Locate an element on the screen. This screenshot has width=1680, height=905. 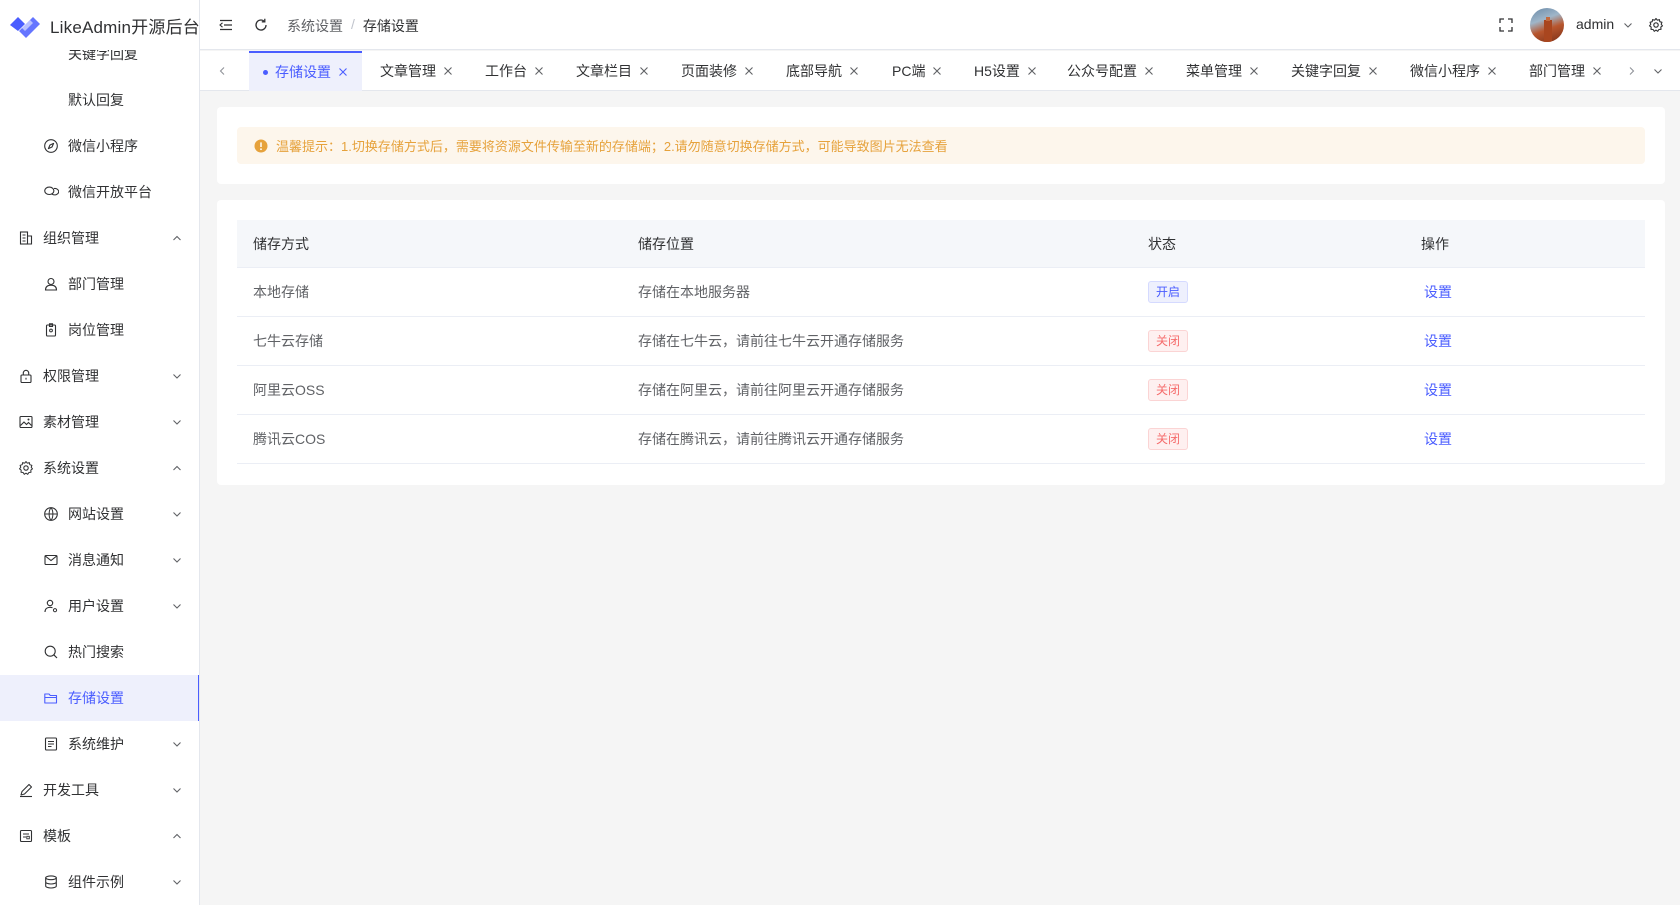
sidebar-item-storage-settings: 存储设置 is located at coordinates (99, 698).